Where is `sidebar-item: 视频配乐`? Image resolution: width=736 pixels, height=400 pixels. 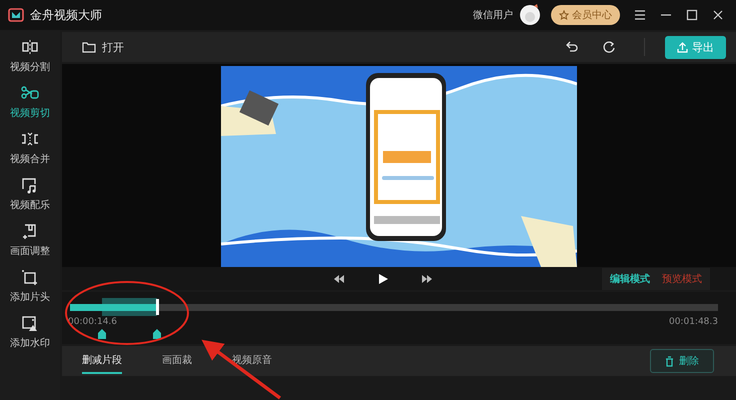
sidebar-item: 视频配乐 is located at coordinates (30, 194).